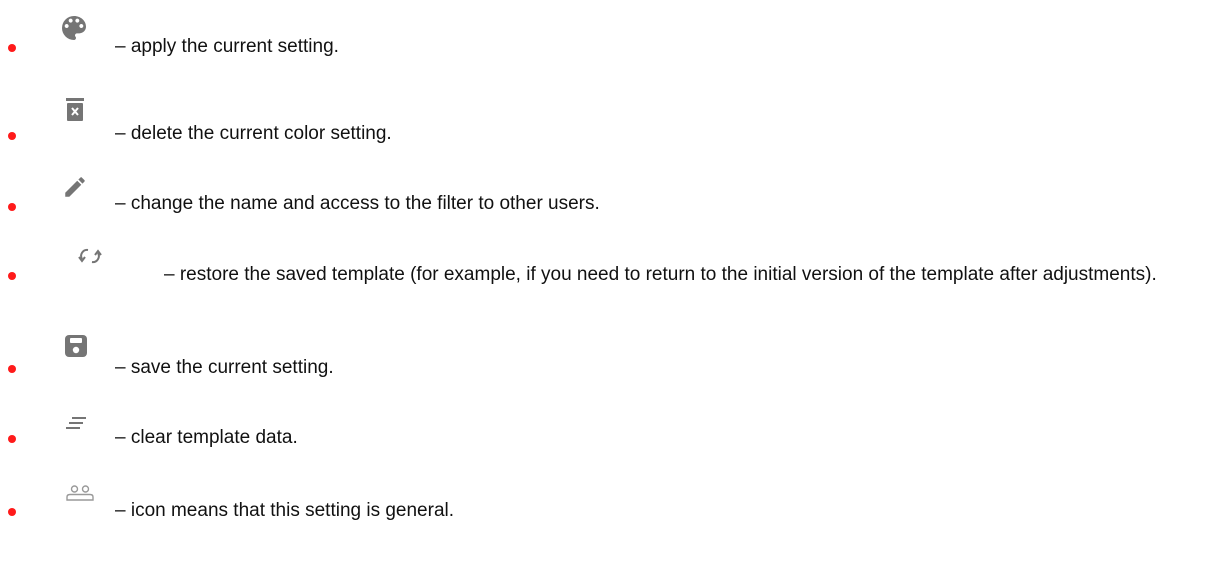 The image size is (1229, 562). Describe the element at coordinates (614, 35) in the screenshot. I see `list-item-apply: – apply the current setting.` at that location.